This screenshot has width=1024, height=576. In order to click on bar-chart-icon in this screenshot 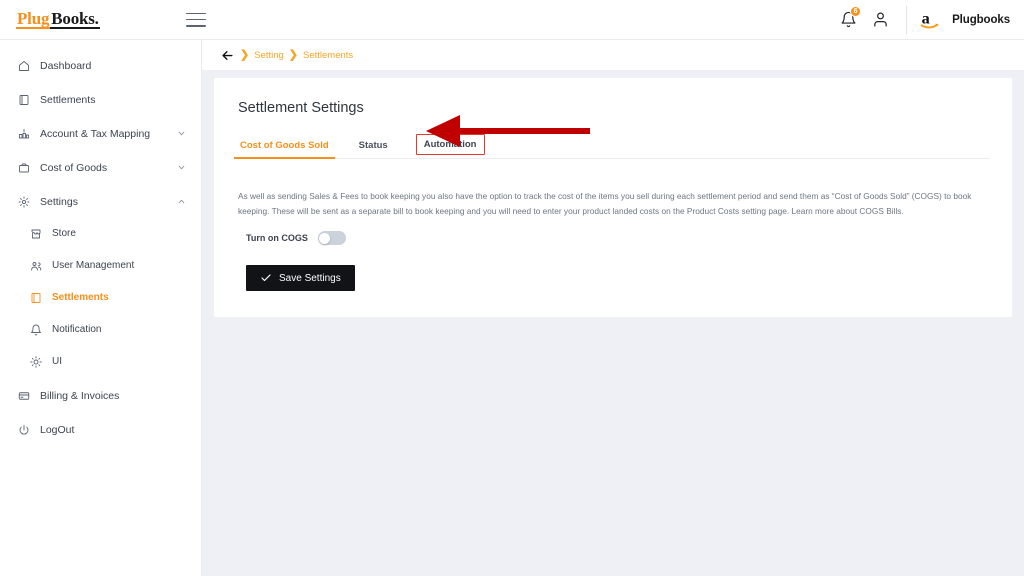, I will do `click(24, 133)`.